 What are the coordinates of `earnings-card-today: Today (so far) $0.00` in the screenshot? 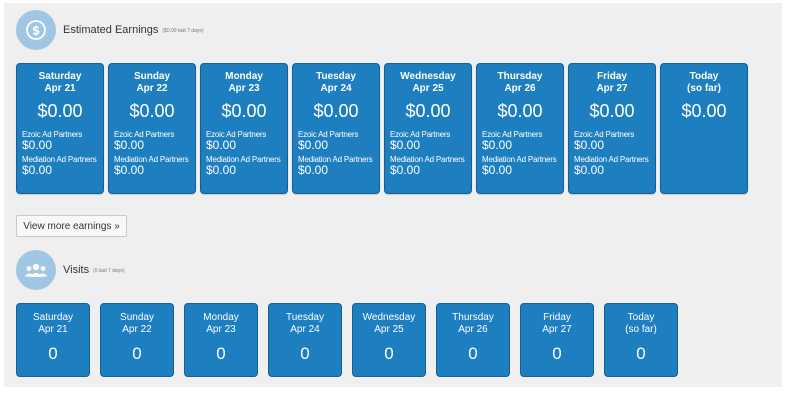 It's located at (704, 128).